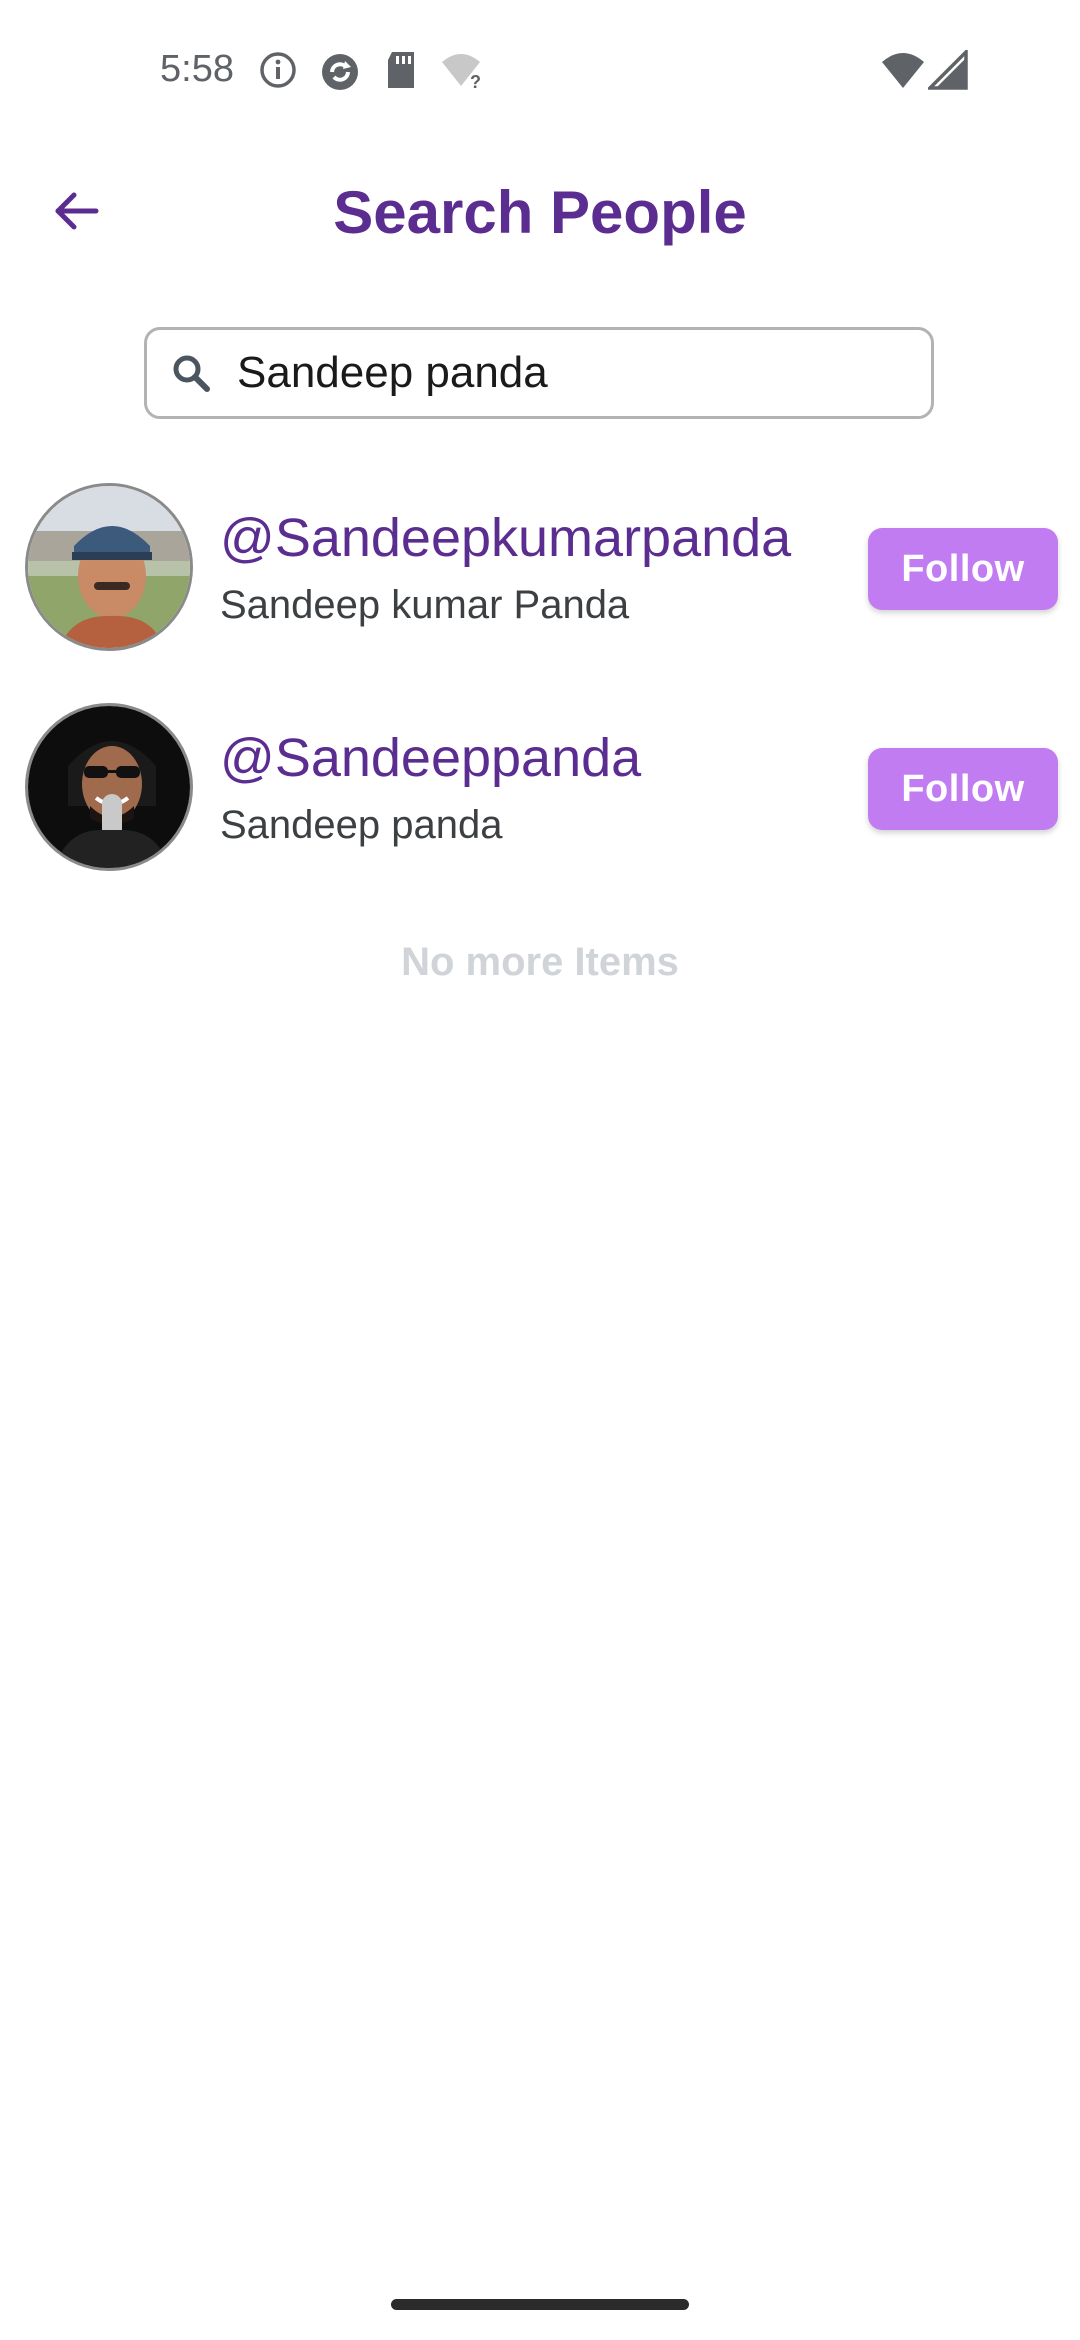 This screenshot has width=1080, height=2340. I want to click on status-time: 5:58, so click(197, 69).